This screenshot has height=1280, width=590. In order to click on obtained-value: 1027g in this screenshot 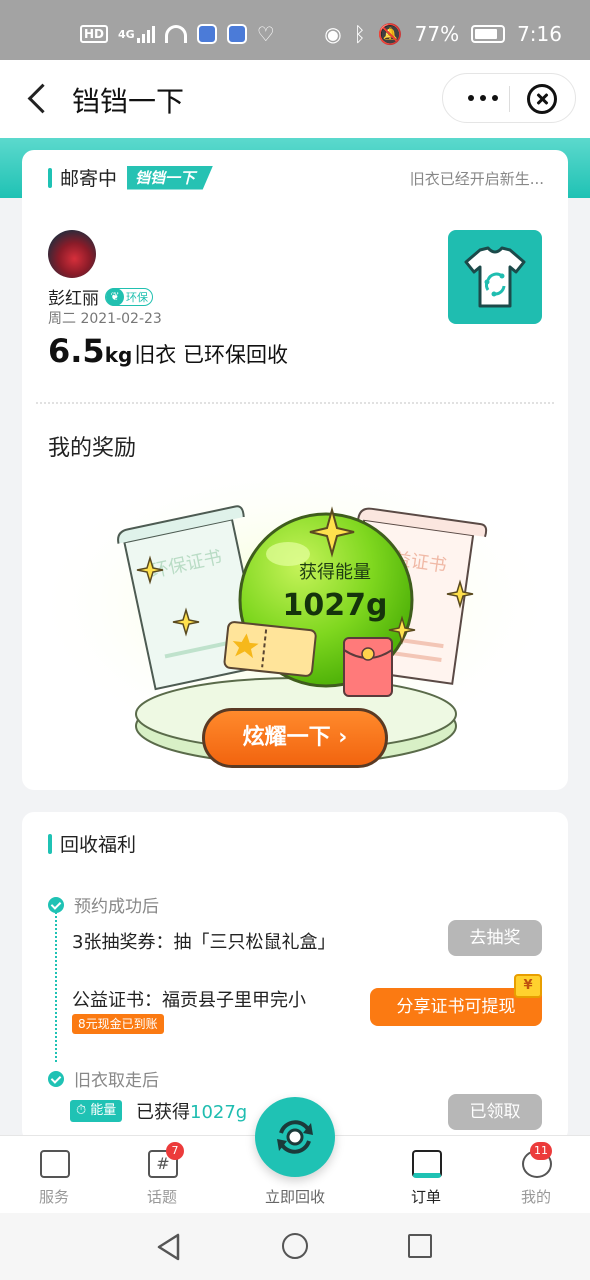, I will do `click(219, 1112)`.